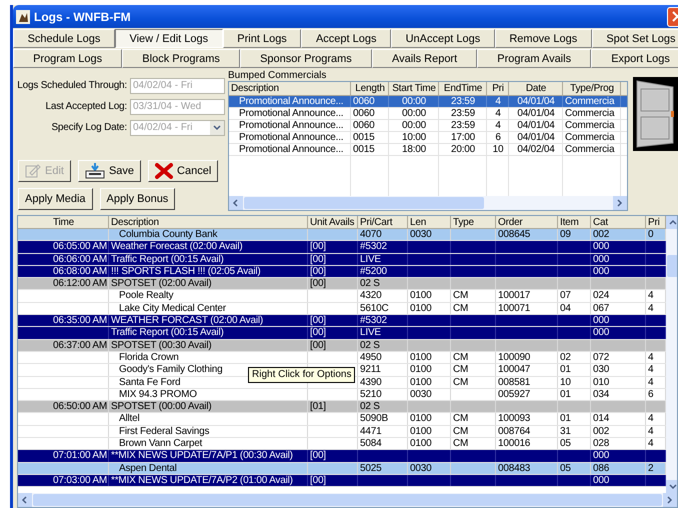 The height and width of the screenshot is (508, 678). What do you see at coordinates (168, 235) in the screenshot?
I see `table-cell-text: Columbia County Bank` at bounding box center [168, 235].